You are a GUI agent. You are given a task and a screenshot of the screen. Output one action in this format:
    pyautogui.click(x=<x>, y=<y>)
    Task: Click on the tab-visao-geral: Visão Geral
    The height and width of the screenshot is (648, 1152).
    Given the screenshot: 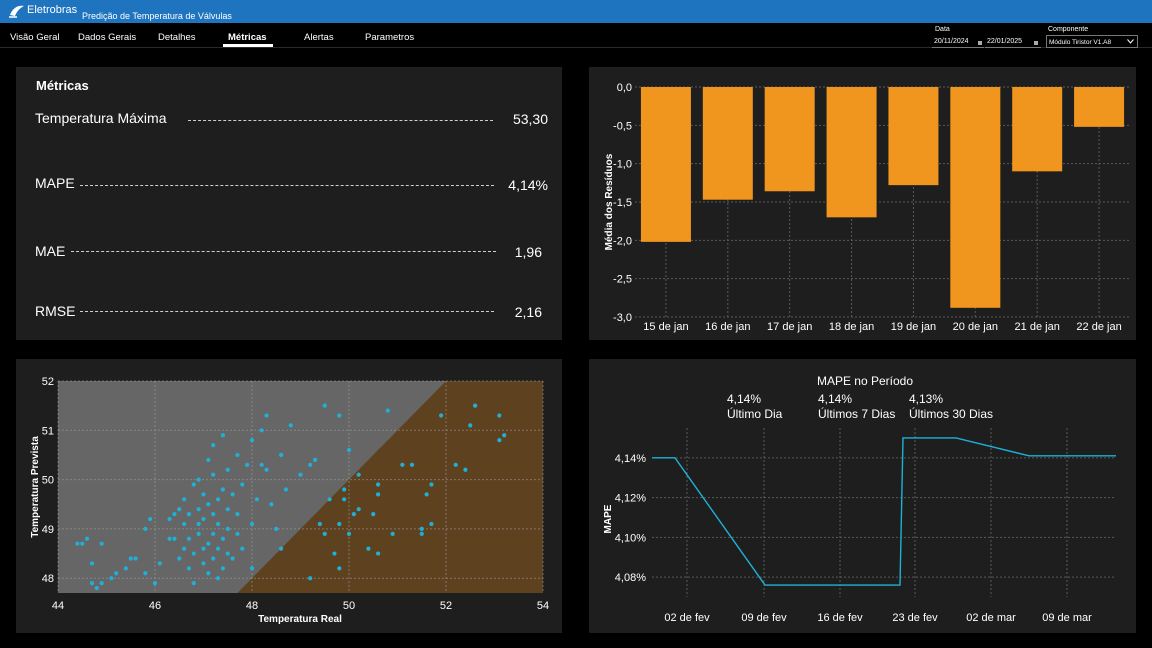 What is the action you would take?
    pyautogui.click(x=34, y=37)
    